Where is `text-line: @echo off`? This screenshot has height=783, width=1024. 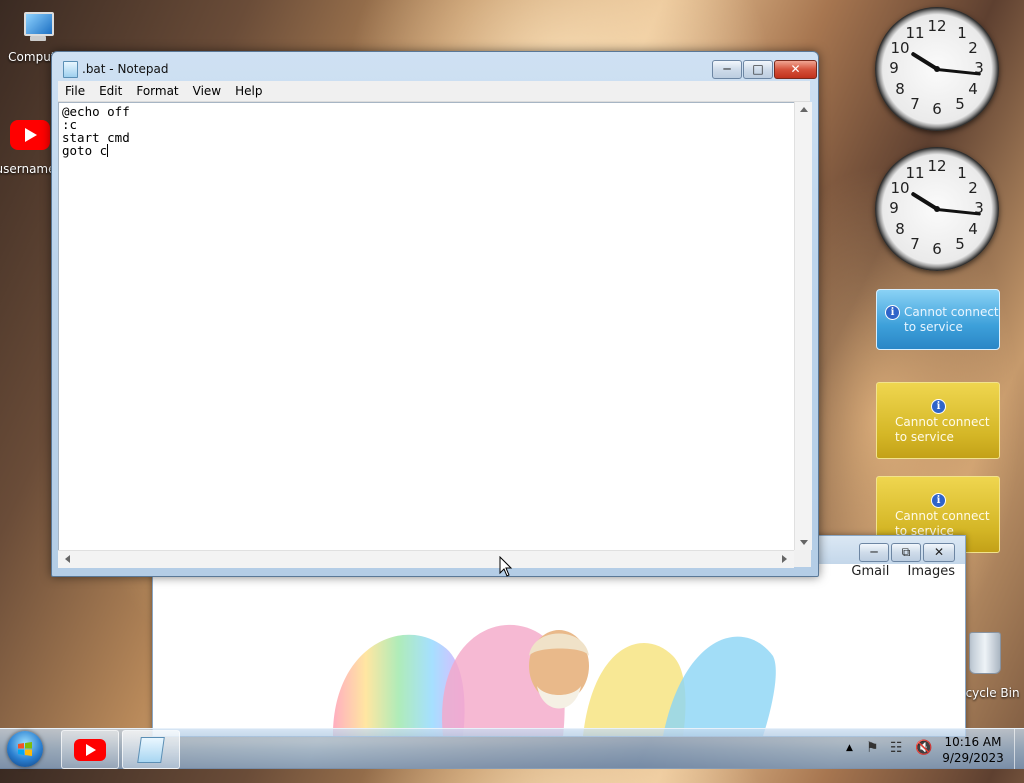 text-line: @echo off is located at coordinates (96, 111).